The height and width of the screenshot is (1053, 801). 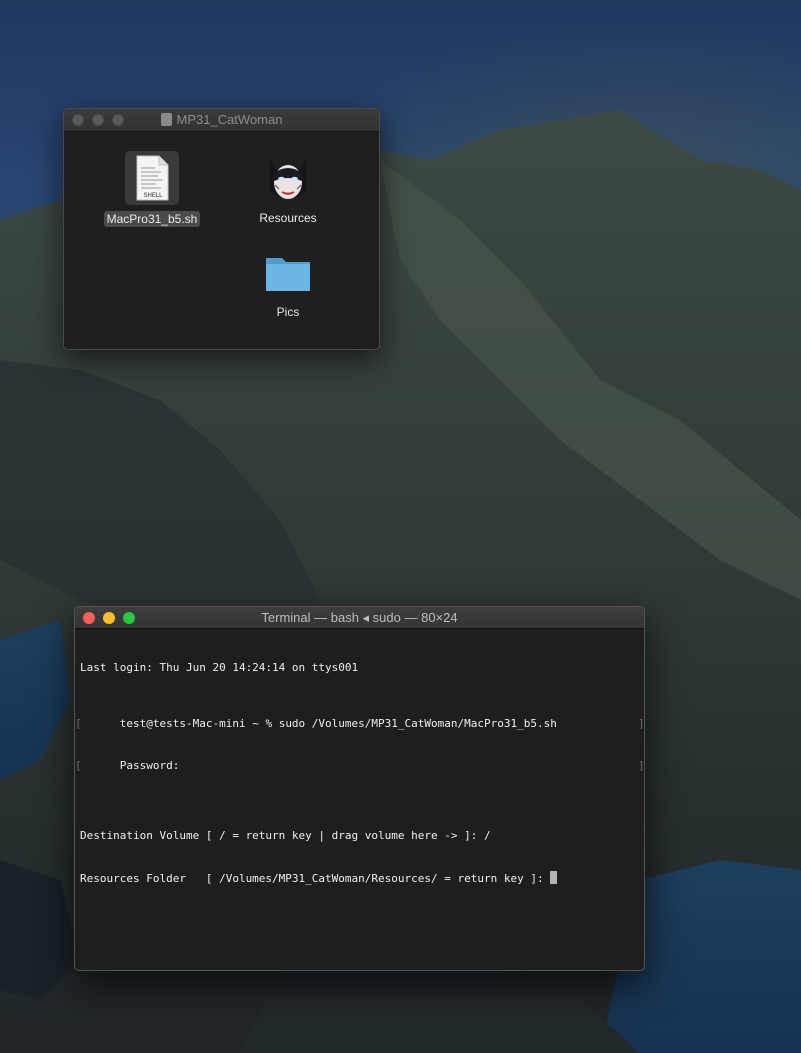 What do you see at coordinates (153, 196) in the screenshot?
I see `shell-label-text: SHELL` at bounding box center [153, 196].